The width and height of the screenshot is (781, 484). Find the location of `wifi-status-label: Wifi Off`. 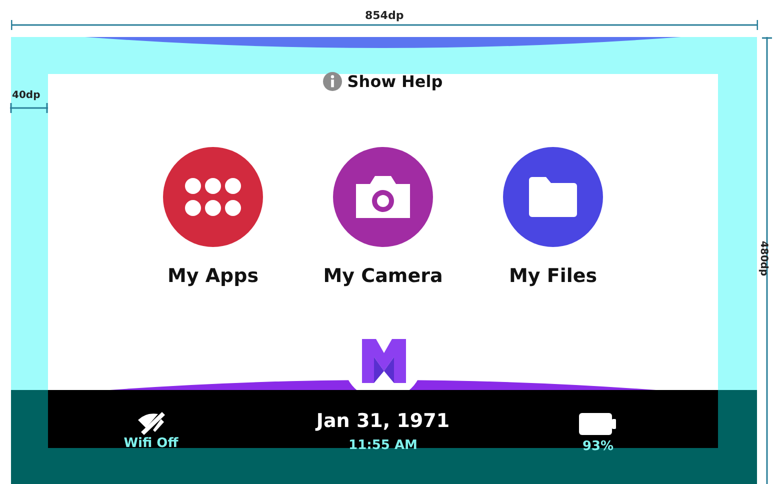

wifi-status-label: Wifi Off is located at coordinates (151, 443).